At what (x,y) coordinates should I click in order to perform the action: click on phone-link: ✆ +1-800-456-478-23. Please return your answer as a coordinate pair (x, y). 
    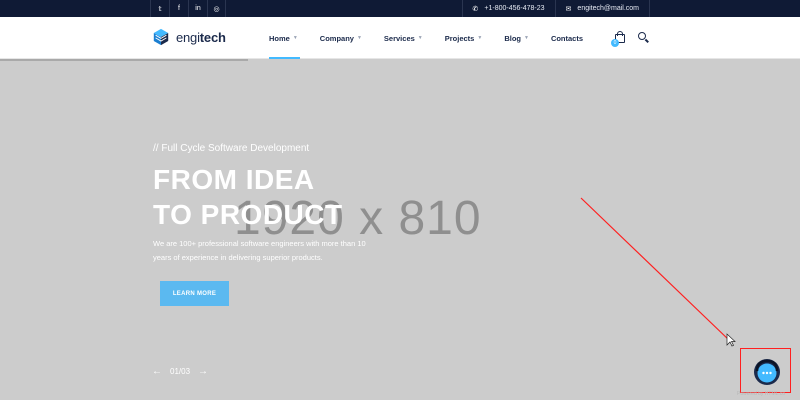
    Looking at the image, I should click on (508, 8).